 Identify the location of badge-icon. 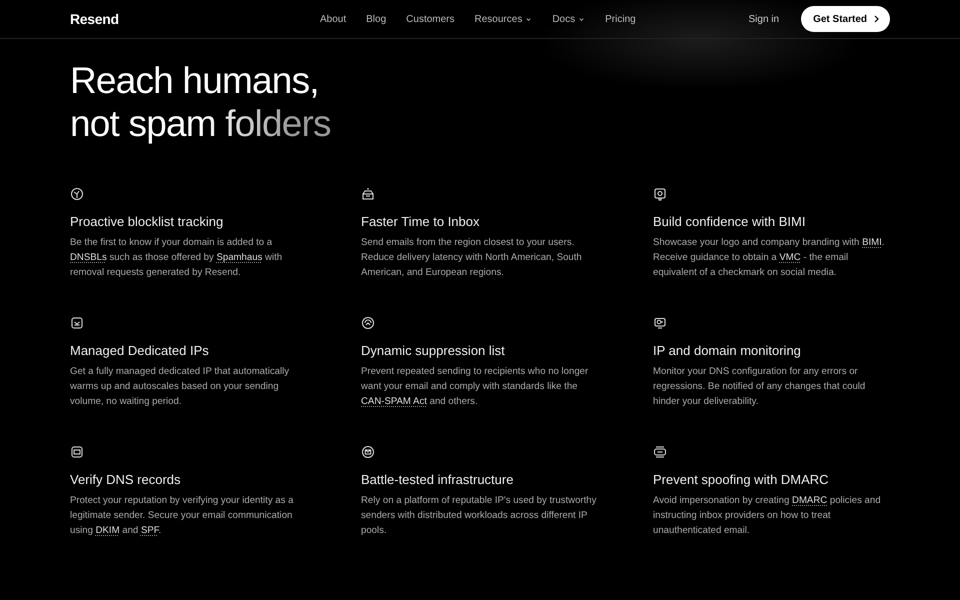
(660, 194).